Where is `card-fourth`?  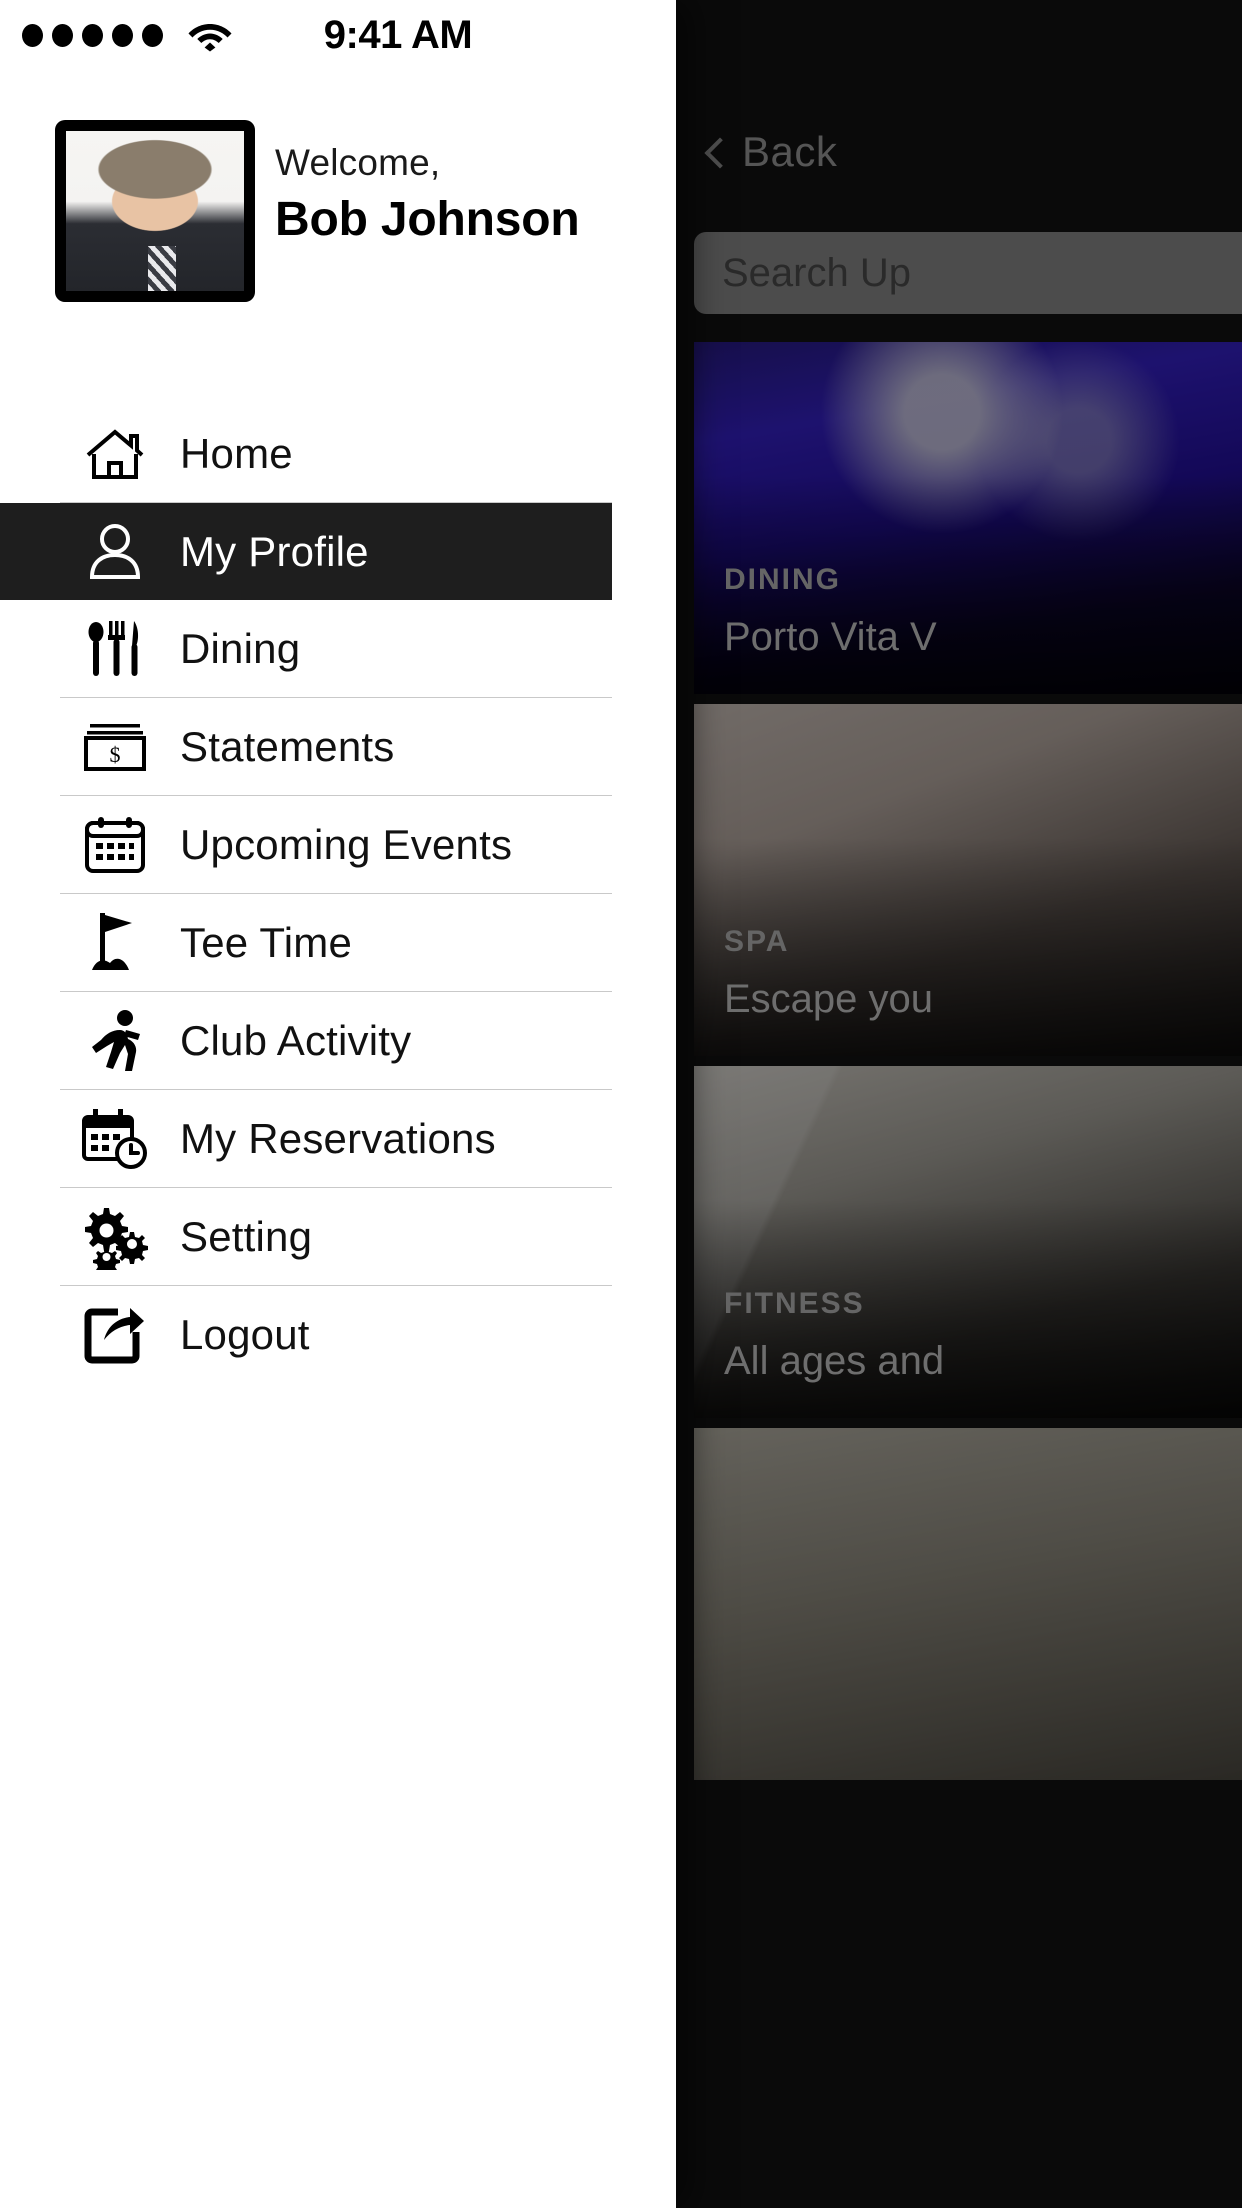 card-fourth is located at coordinates (968, 1604).